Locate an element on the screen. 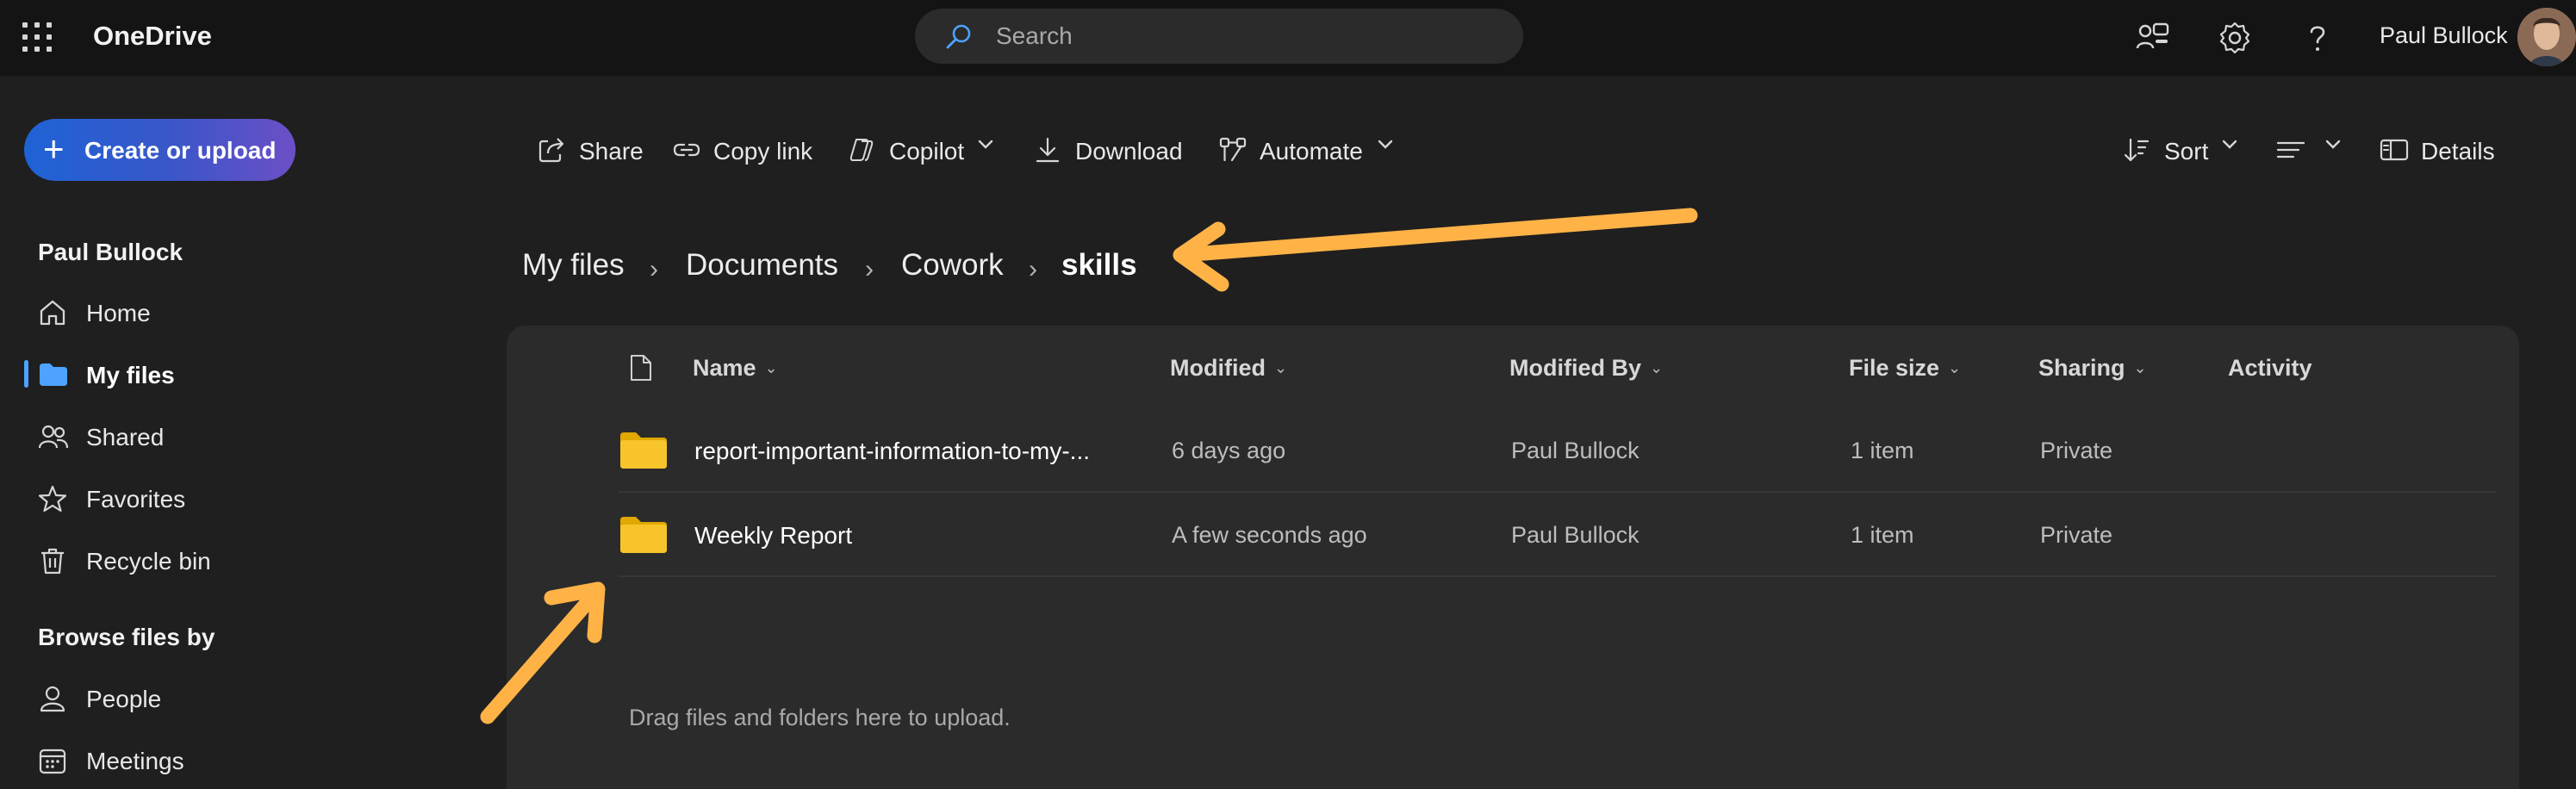  column-header-name: Name ⌄ is located at coordinates (736, 369).